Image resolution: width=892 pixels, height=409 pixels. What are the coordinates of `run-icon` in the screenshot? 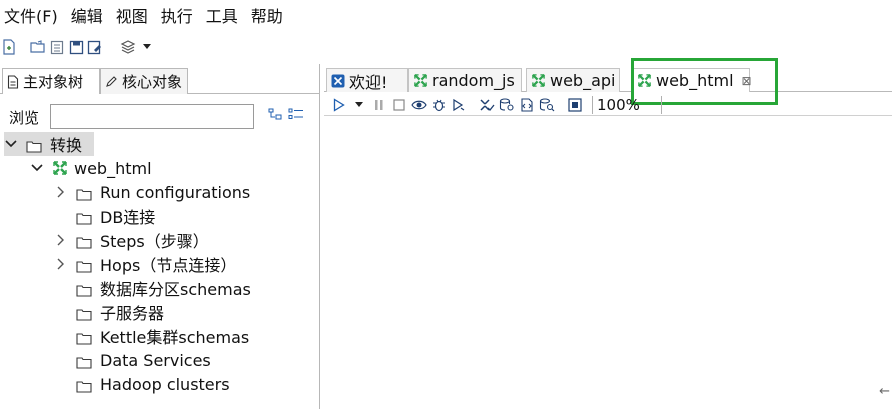 It's located at (339, 105).